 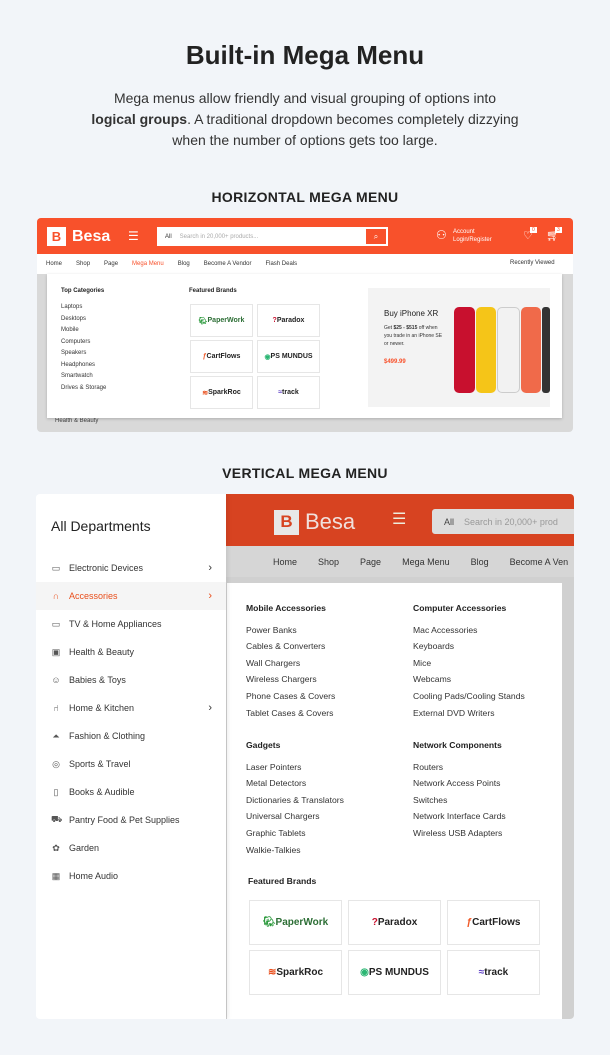 I want to click on sidebar-item-label: Sports & Travel, so click(x=100, y=764).